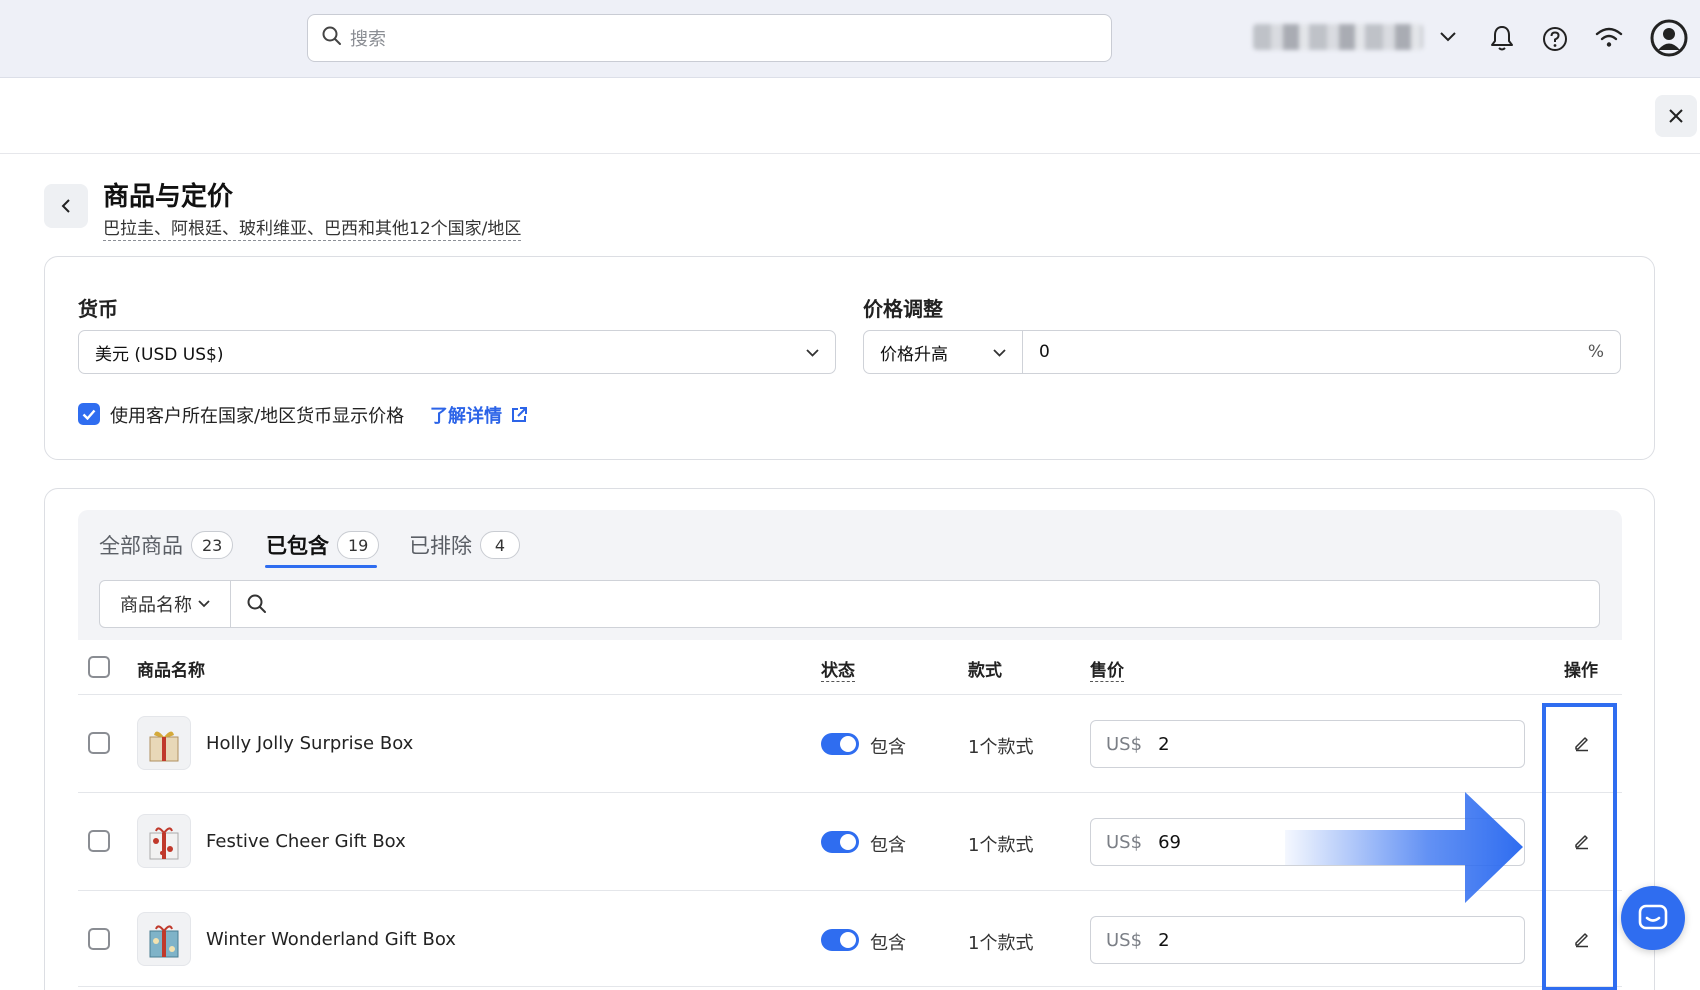 This screenshot has height=990, width=1700. I want to click on active-tab-indicator, so click(321, 566).